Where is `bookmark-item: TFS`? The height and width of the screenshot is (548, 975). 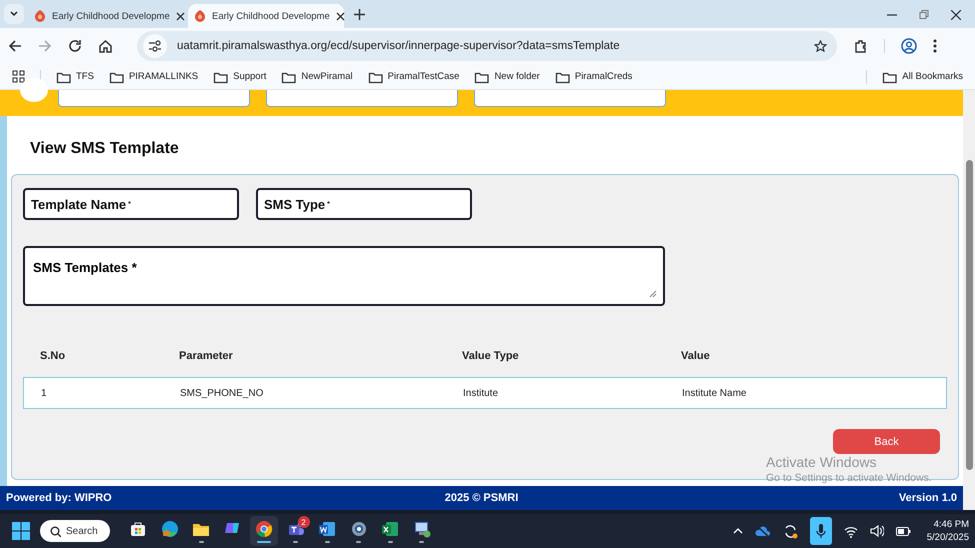
bookmark-item: TFS is located at coordinates (75, 77).